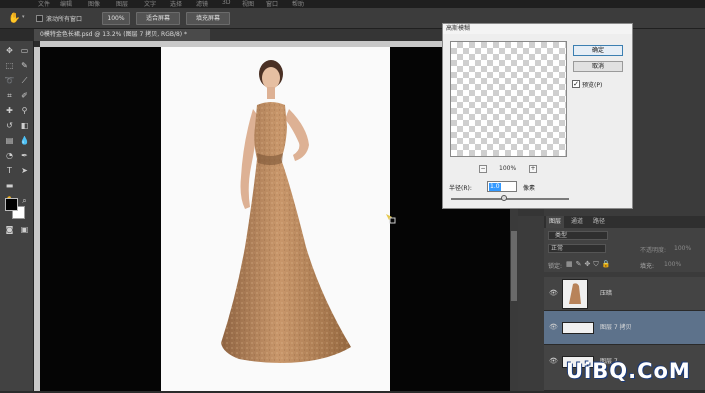  What do you see at coordinates (24, 125) in the screenshot?
I see `eraser-tool-icon: ◧` at bounding box center [24, 125].